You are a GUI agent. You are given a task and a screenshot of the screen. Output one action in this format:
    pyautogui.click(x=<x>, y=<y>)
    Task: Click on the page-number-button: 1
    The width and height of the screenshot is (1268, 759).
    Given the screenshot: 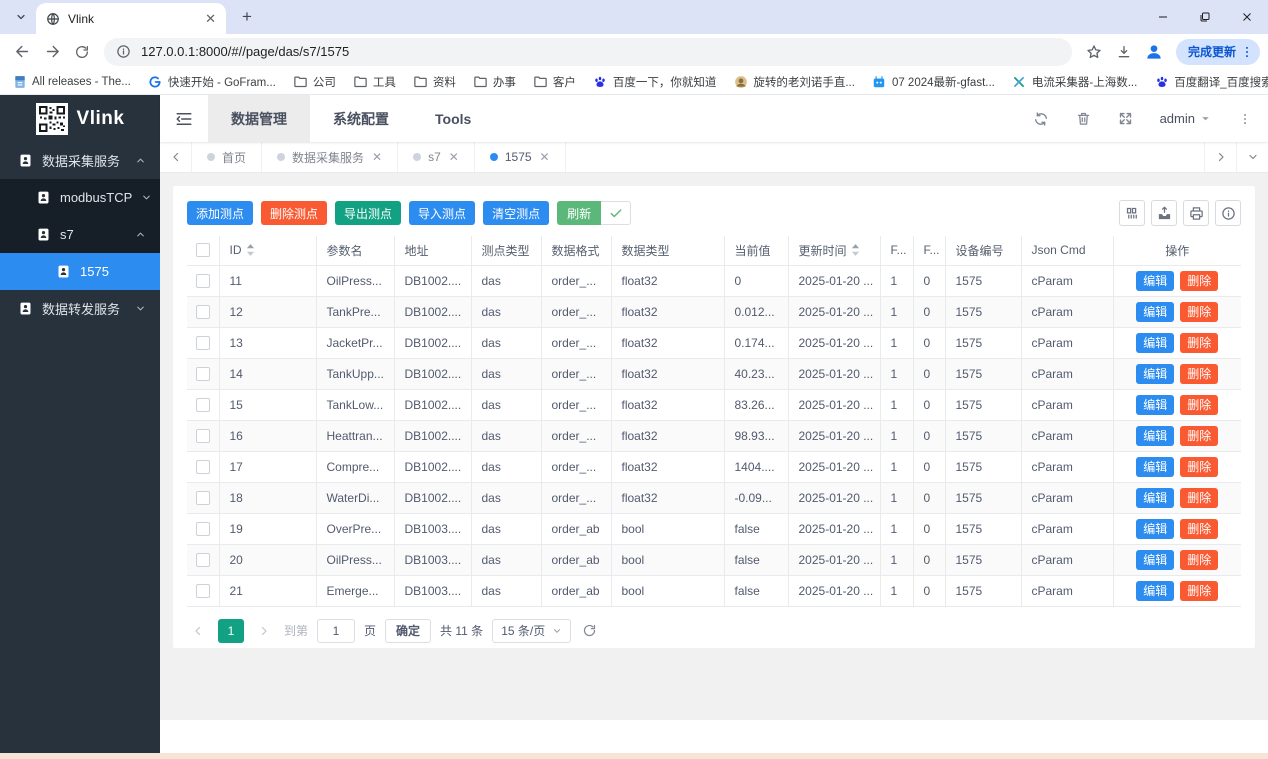 What is the action you would take?
    pyautogui.click(x=231, y=630)
    